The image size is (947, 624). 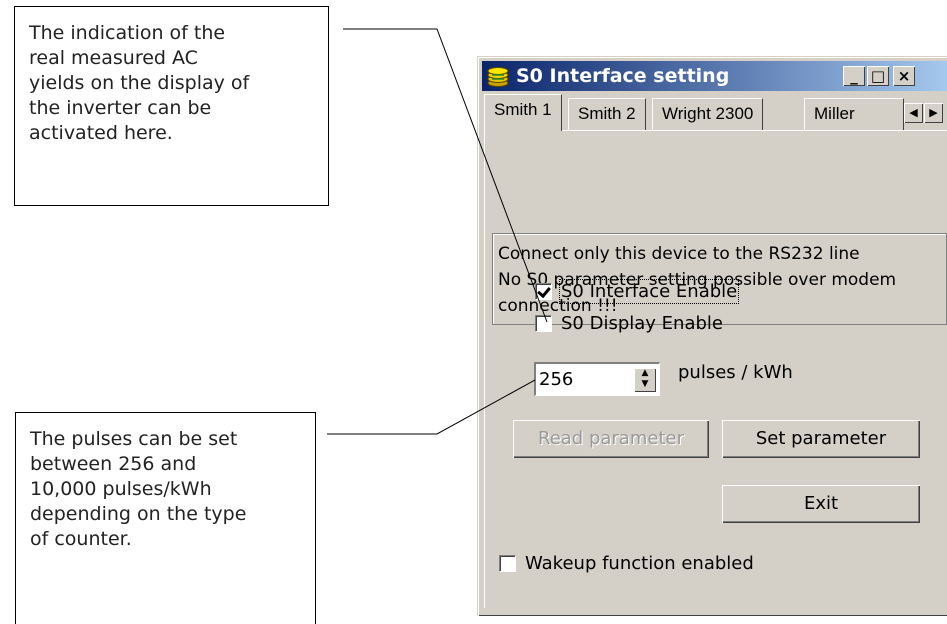 I want to click on s0-interface-enable-label: S0 Interface Enable, so click(x=649, y=291).